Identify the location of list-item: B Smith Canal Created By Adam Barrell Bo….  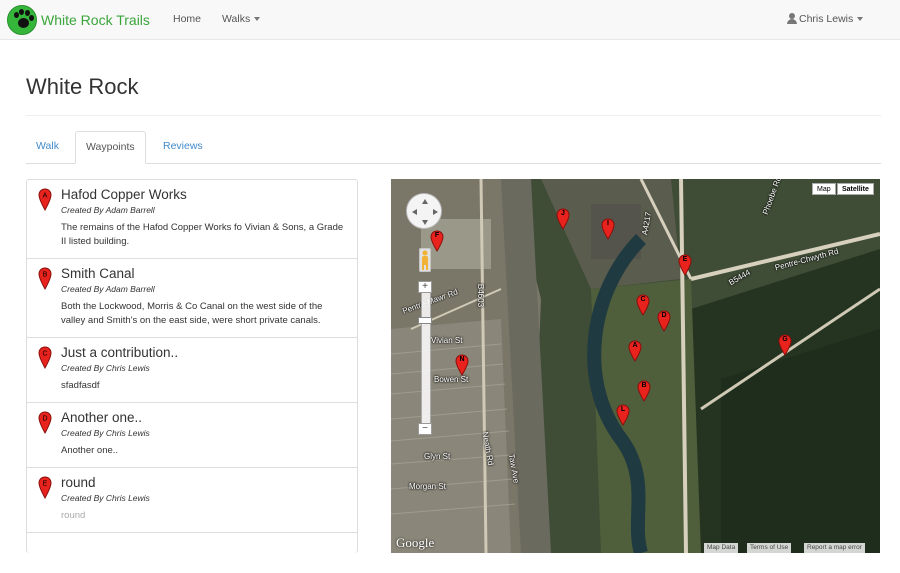
(192, 298).